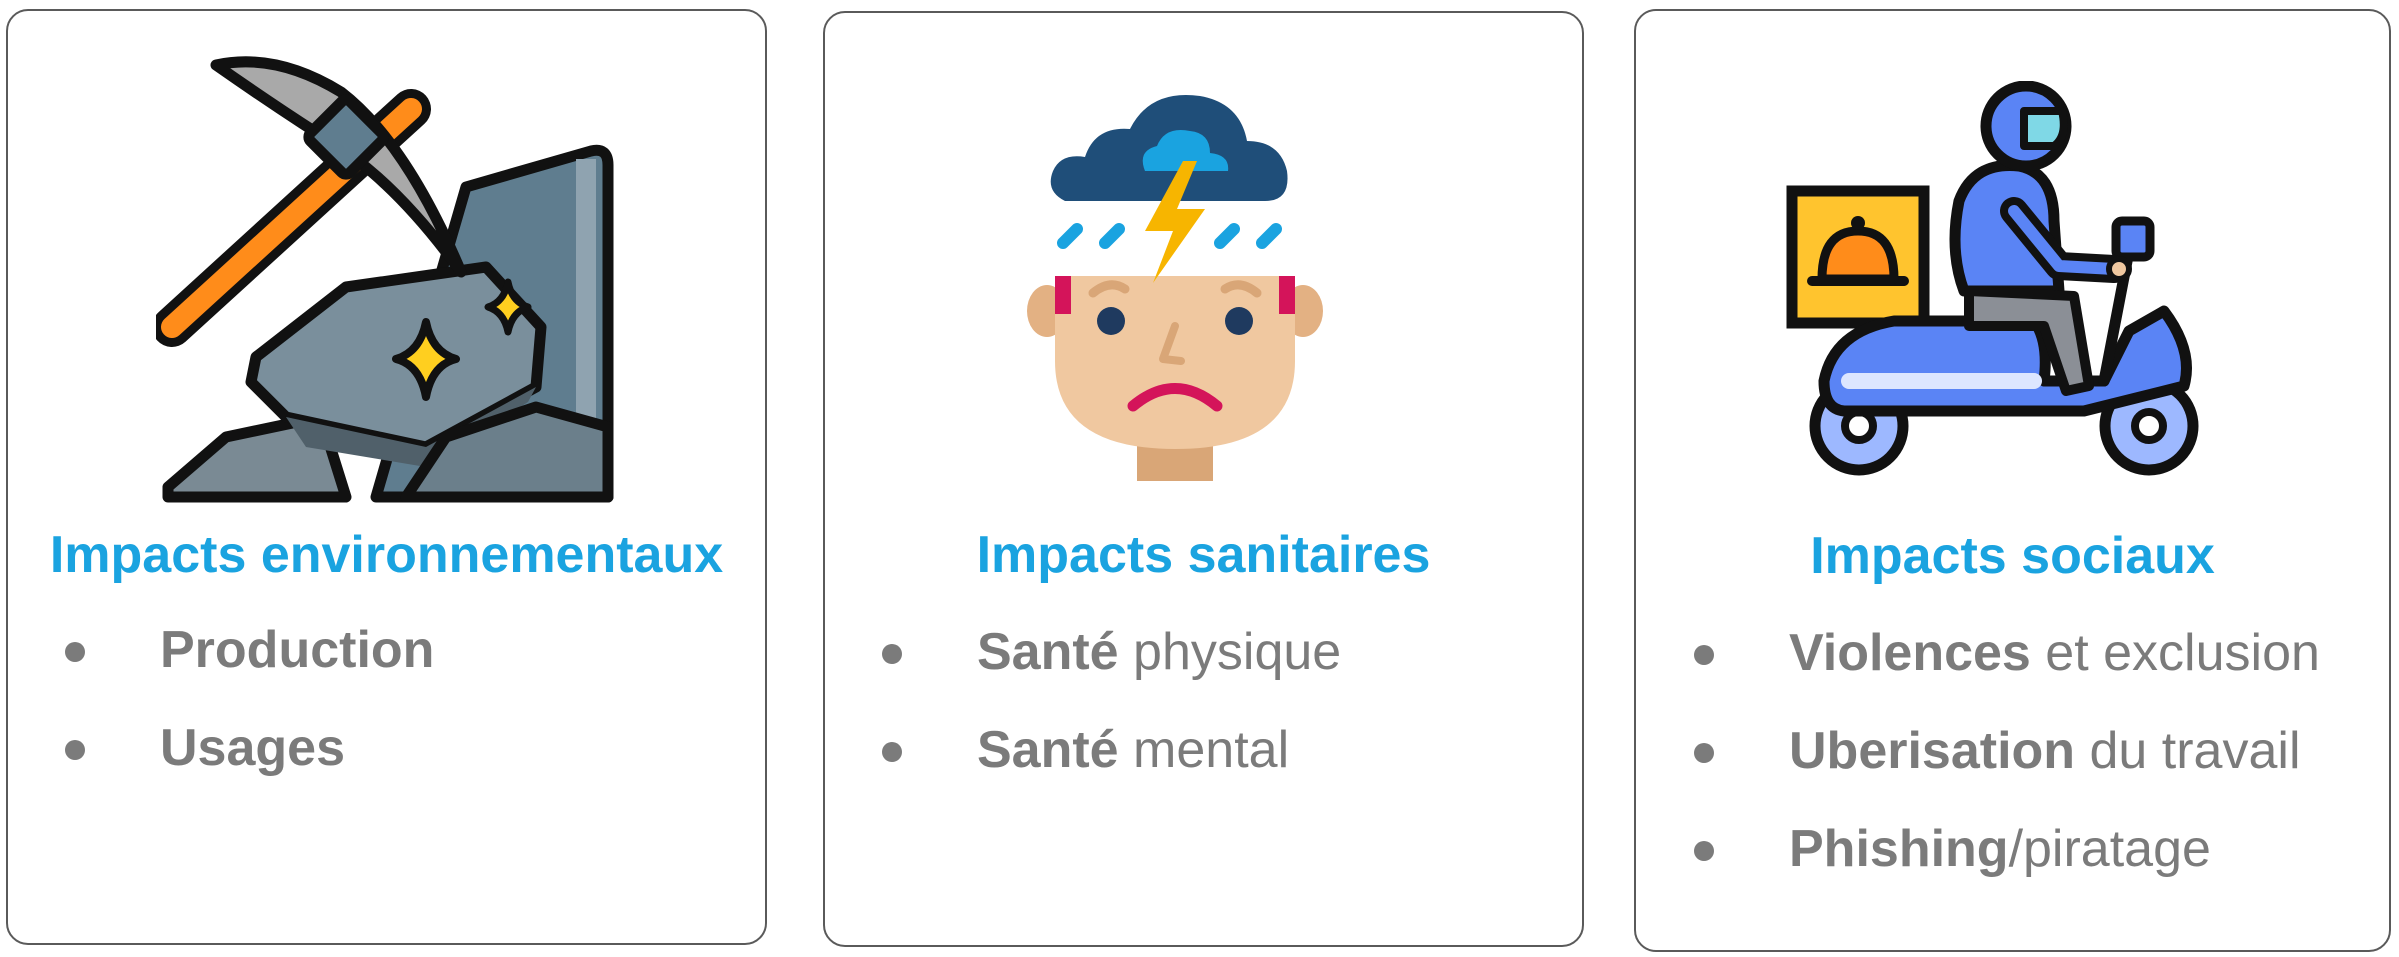 The image size is (2399, 957). I want to click on item-bold-text: Production, so click(297, 650).